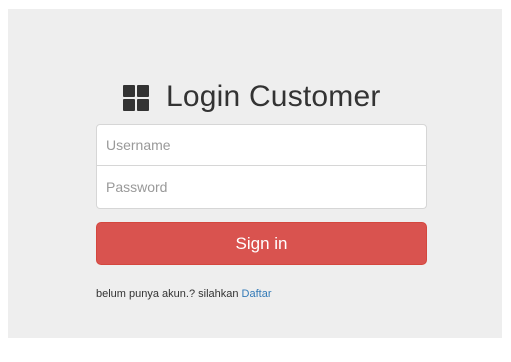  Describe the element at coordinates (257, 294) in the screenshot. I see `register-link: Daftar` at that location.